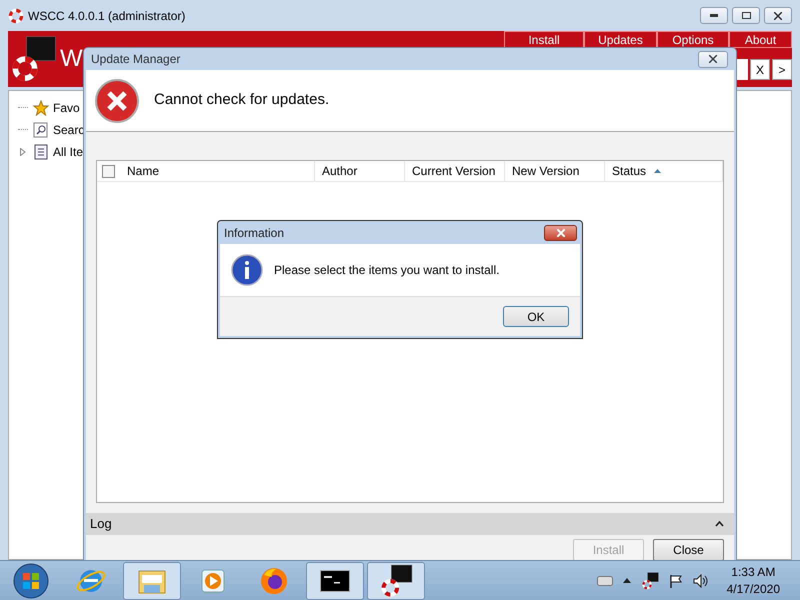 The height and width of the screenshot is (600, 800). I want to click on minimize-icon, so click(714, 15).